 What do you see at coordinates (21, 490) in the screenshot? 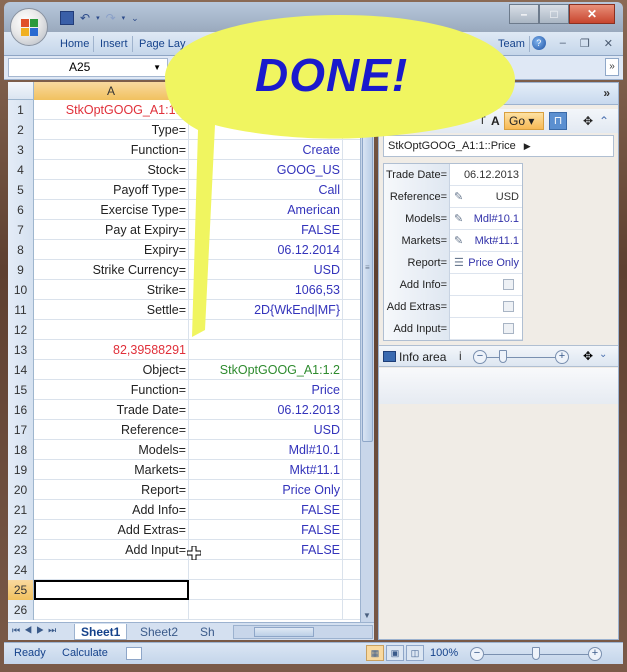
I see `row-header: 20` at bounding box center [21, 490].